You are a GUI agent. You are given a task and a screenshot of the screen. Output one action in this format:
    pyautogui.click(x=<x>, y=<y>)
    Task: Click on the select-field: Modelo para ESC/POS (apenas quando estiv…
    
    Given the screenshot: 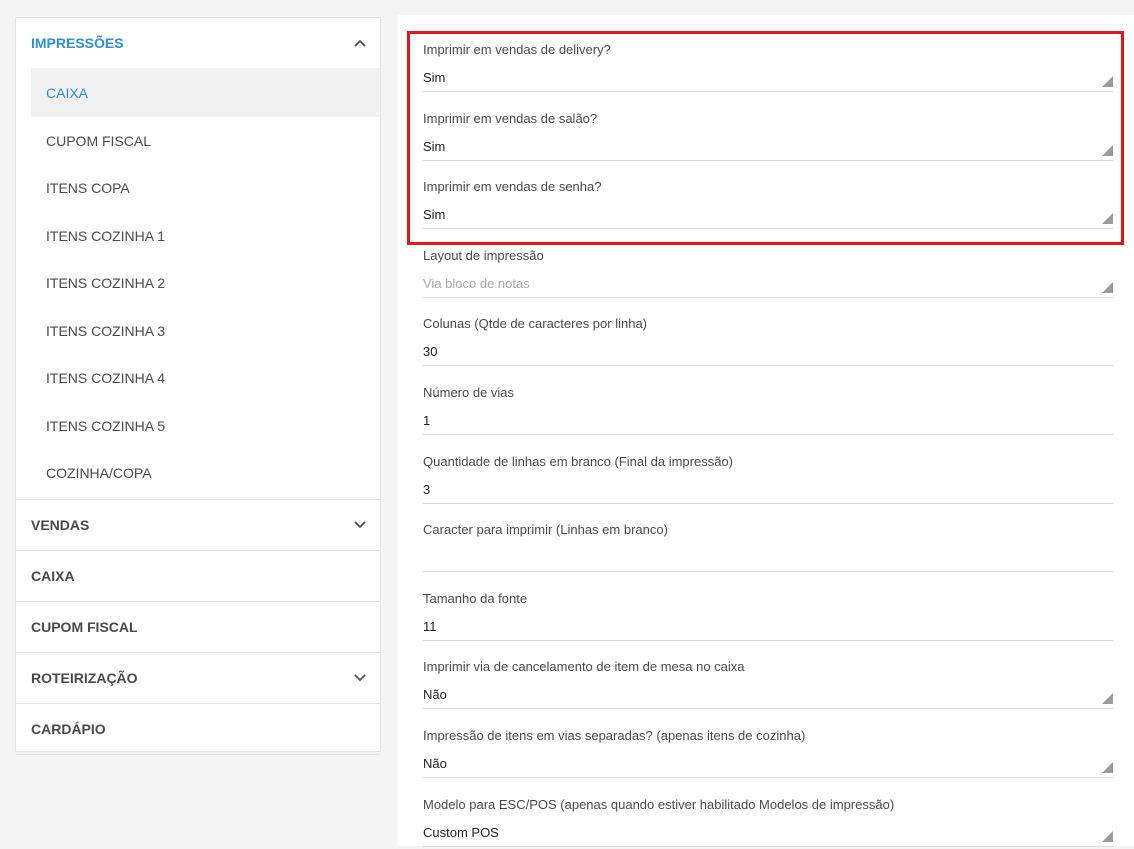 What is the action you would take?
    pyautogui.click(x=768, y=823)
    